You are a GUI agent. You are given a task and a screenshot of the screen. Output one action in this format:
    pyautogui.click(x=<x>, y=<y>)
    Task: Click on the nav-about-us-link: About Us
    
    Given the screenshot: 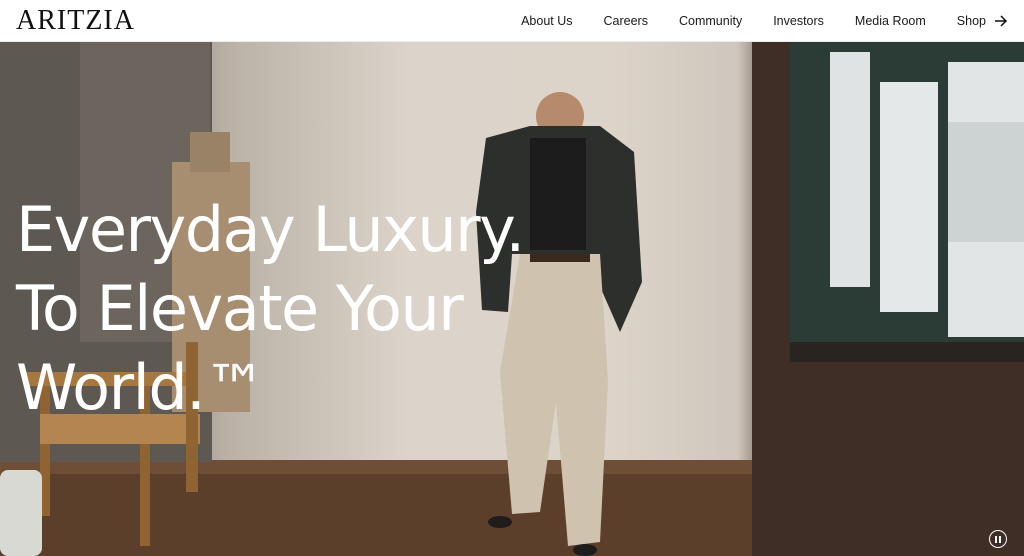 What is the action you would take?
    pyautogui.click(x=546, y=21)
    